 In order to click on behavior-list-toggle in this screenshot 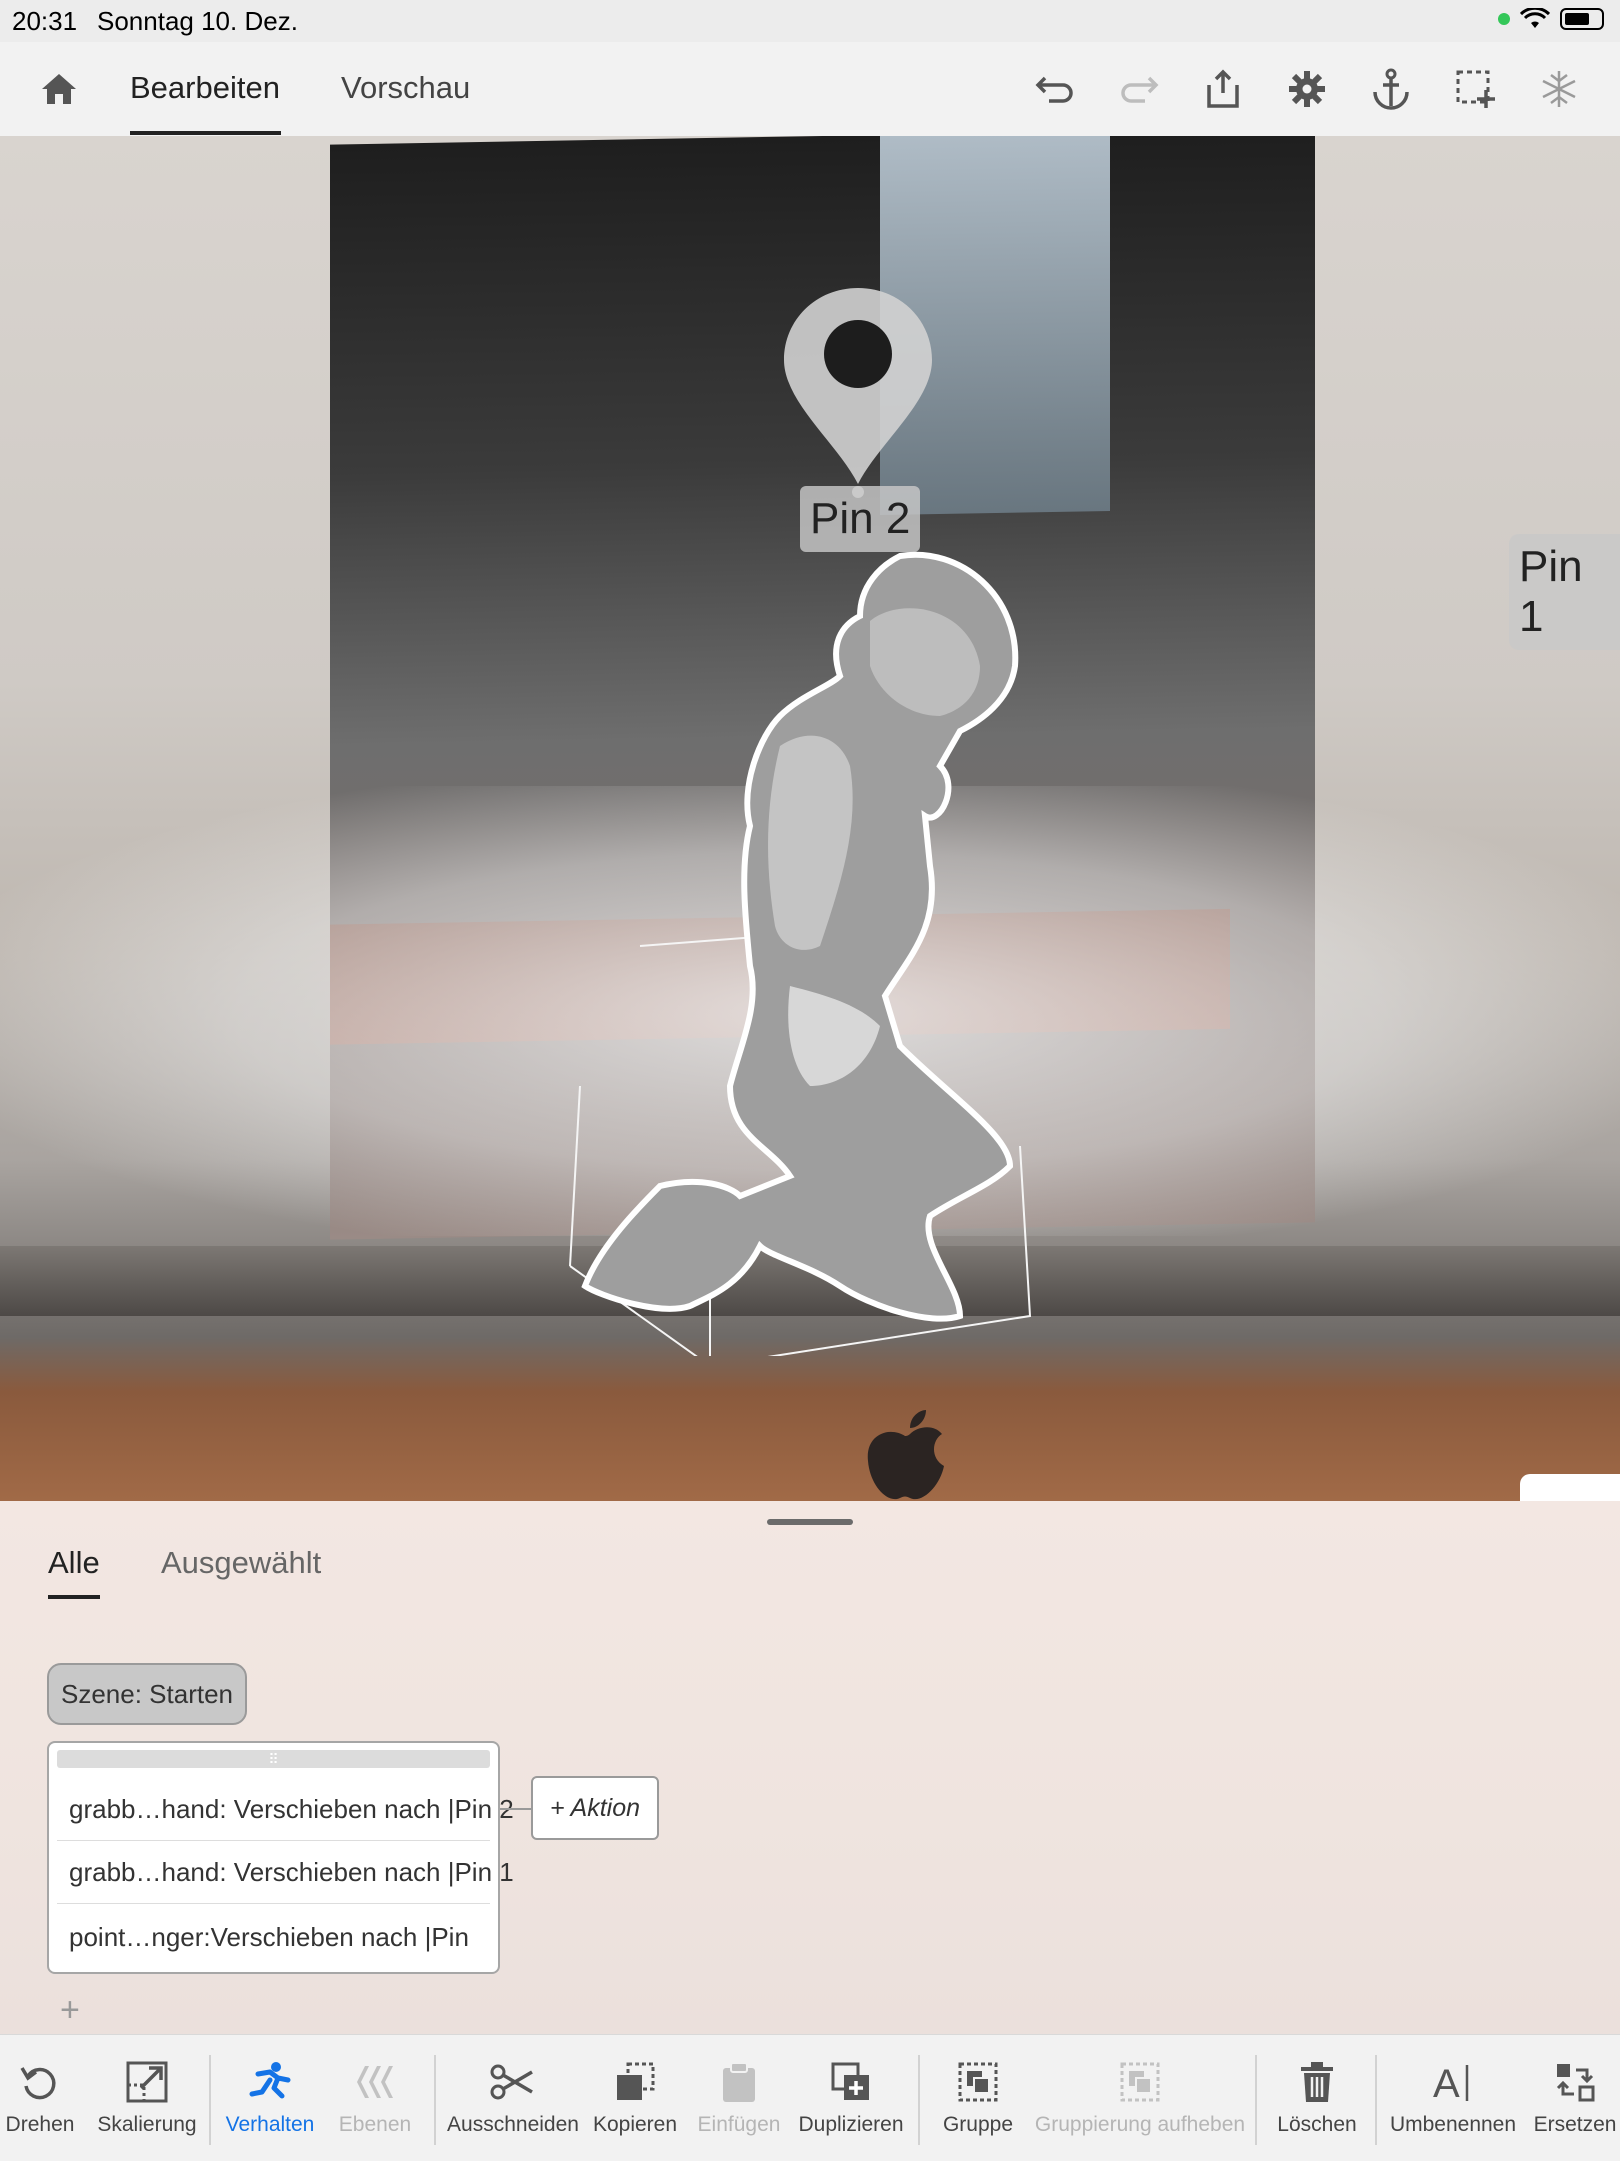, I will do `click(1570, 1487)`.